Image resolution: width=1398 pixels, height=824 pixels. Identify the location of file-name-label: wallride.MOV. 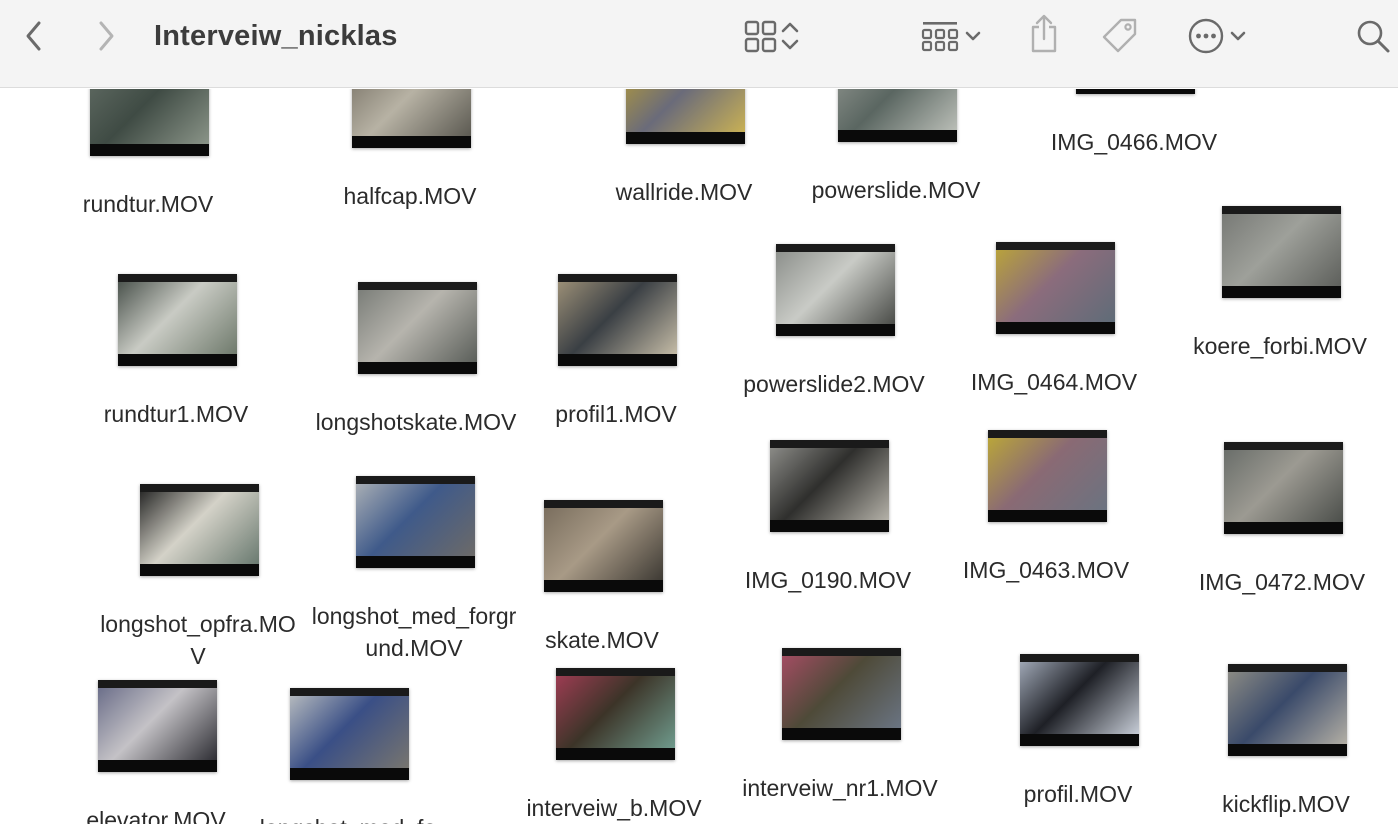
(684, 192).